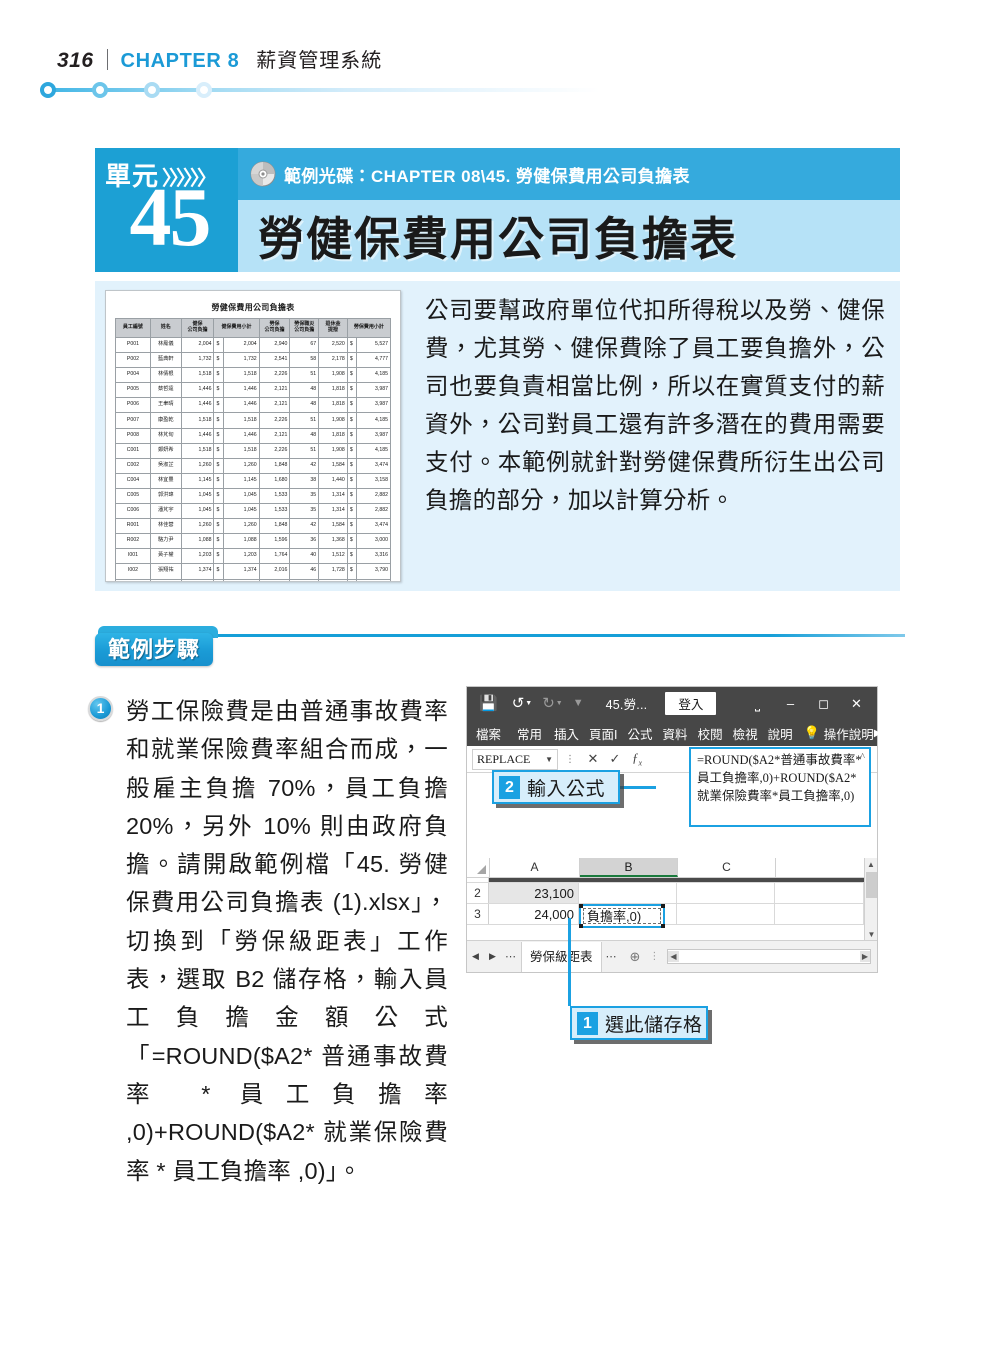 The width and height of the screenshot is (1000, 1353). What do you see at coordinates (819, 914) in the screenshot?
I see `cell-d3` at bounding box center [819, 914].